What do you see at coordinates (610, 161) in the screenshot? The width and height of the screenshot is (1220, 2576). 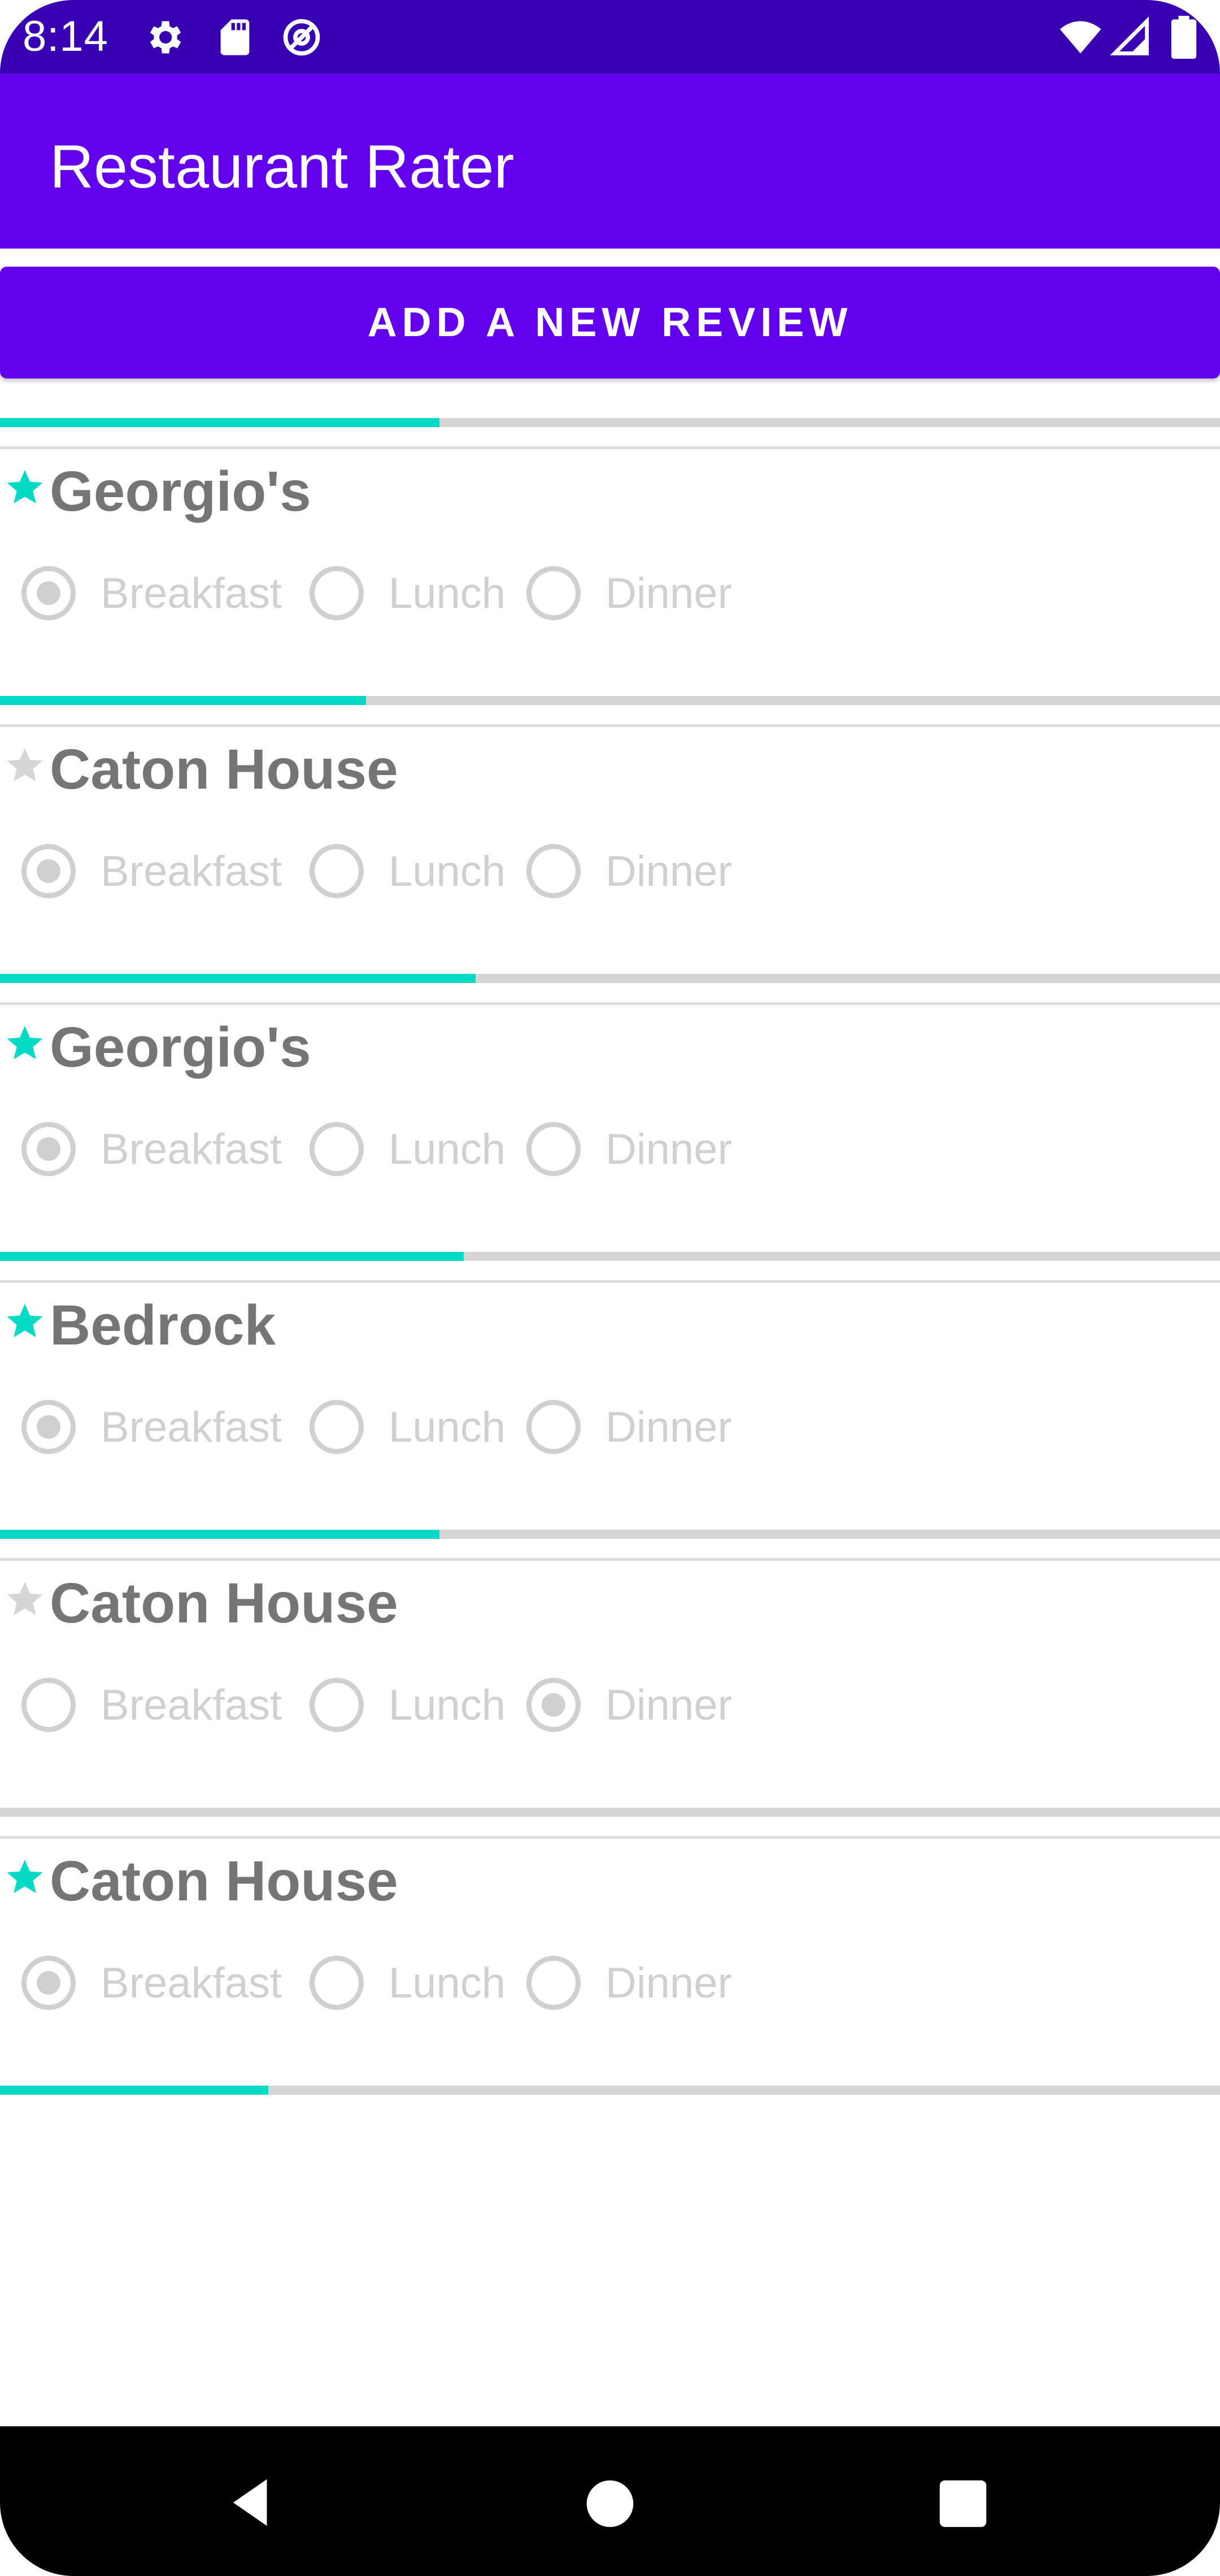 I see `app-bar: Restaurant Rater` at bounding box center [610, 161].